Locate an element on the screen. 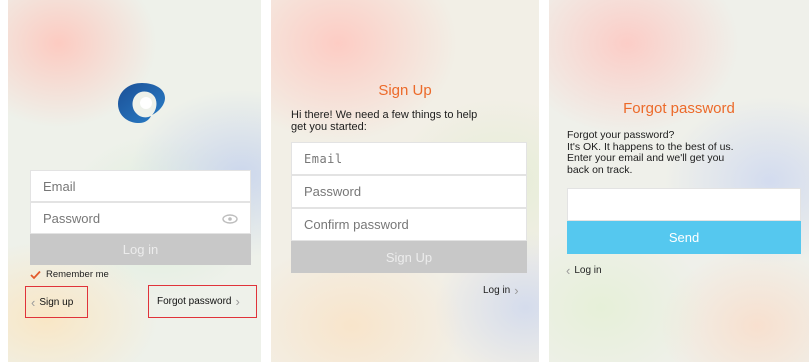 This screenshot has width=811, height=362. signup-intro-line2: get you started: is located at coordinates (329, 127).